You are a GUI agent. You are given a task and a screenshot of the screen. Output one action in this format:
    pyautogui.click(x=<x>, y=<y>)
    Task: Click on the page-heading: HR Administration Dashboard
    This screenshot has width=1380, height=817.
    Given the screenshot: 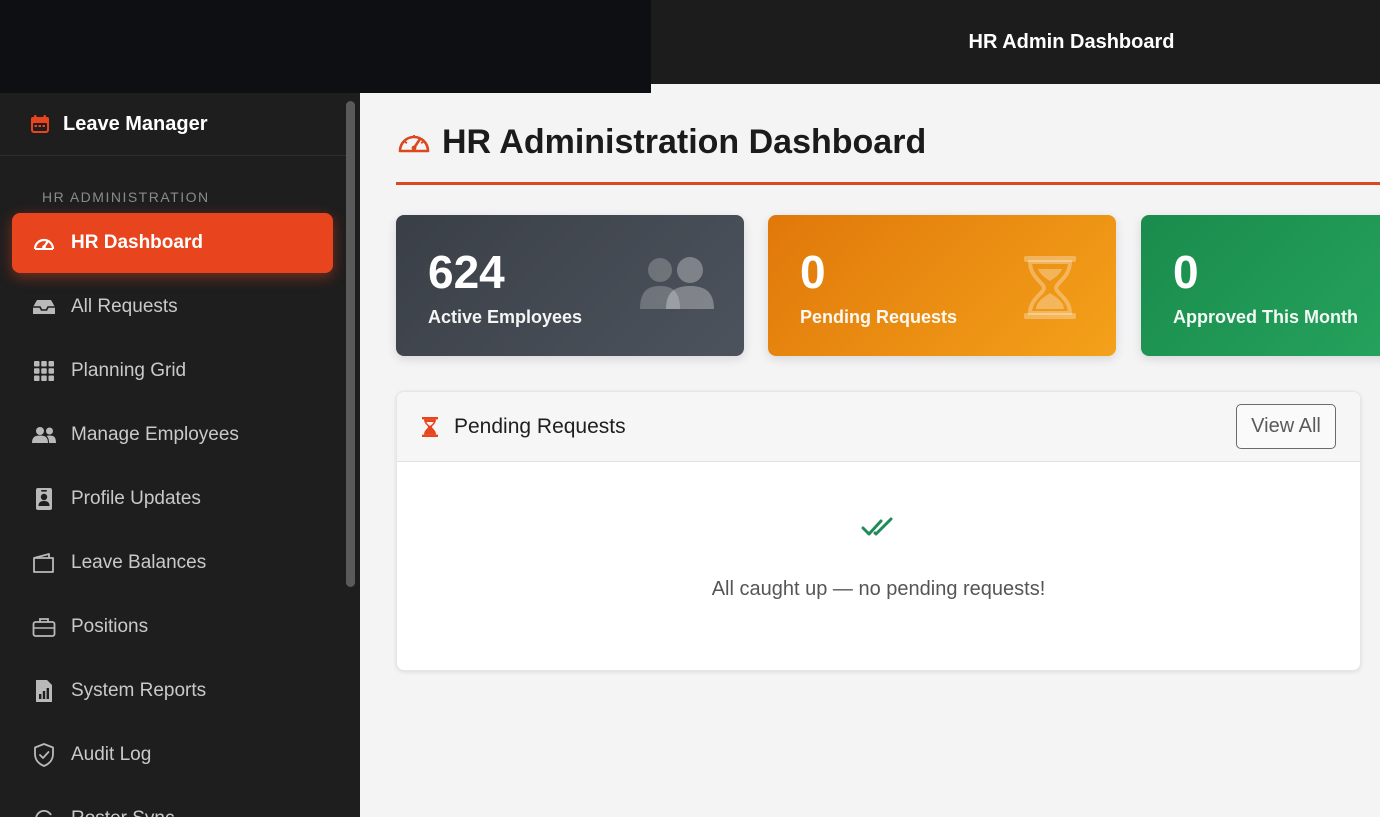 What is the action you would take?
    pyautogui.click(x=888, y=154)
    